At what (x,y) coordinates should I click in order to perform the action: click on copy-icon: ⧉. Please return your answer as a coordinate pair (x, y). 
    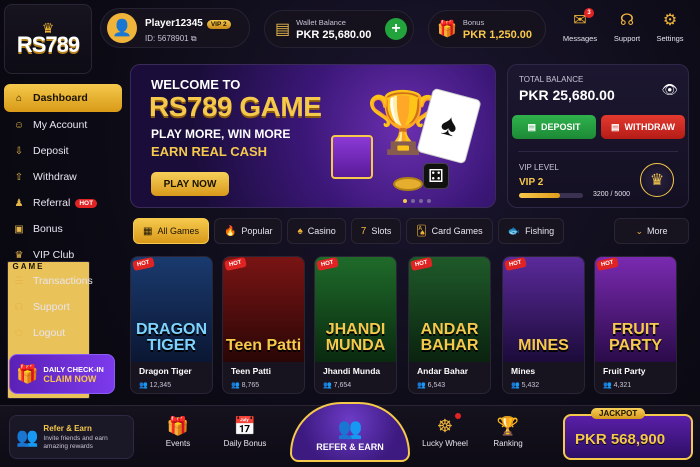
    Looking at the image, I should click on (194, 38).